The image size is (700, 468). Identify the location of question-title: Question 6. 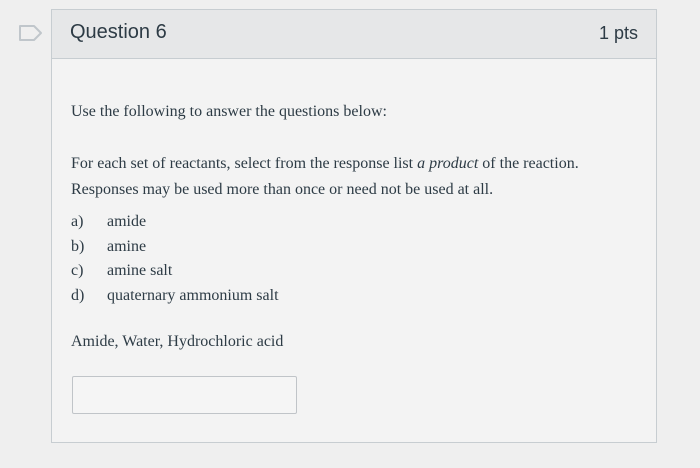
(118, 32).